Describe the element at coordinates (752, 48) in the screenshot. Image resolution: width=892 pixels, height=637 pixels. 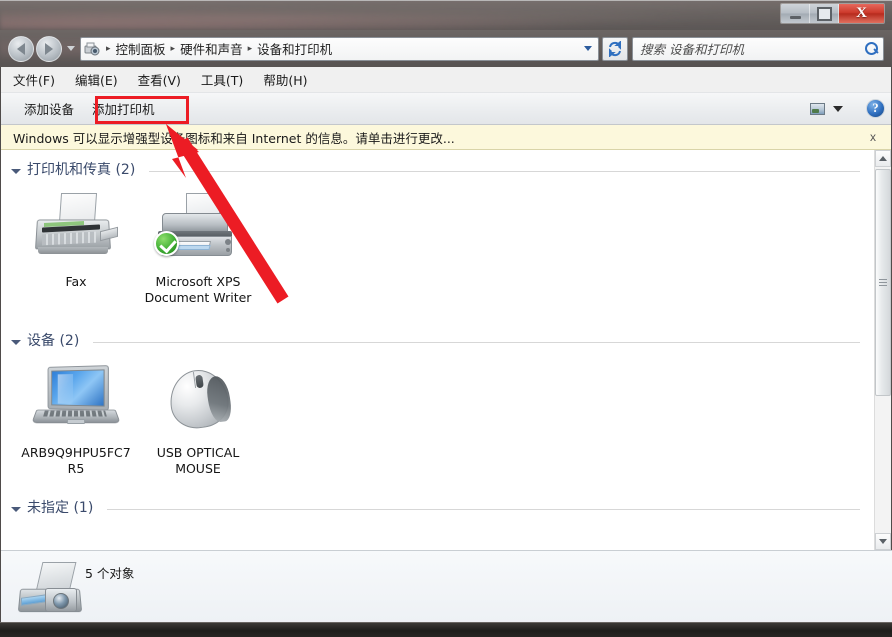
I see `search-input: 搜索 设备和打印机` at that location.